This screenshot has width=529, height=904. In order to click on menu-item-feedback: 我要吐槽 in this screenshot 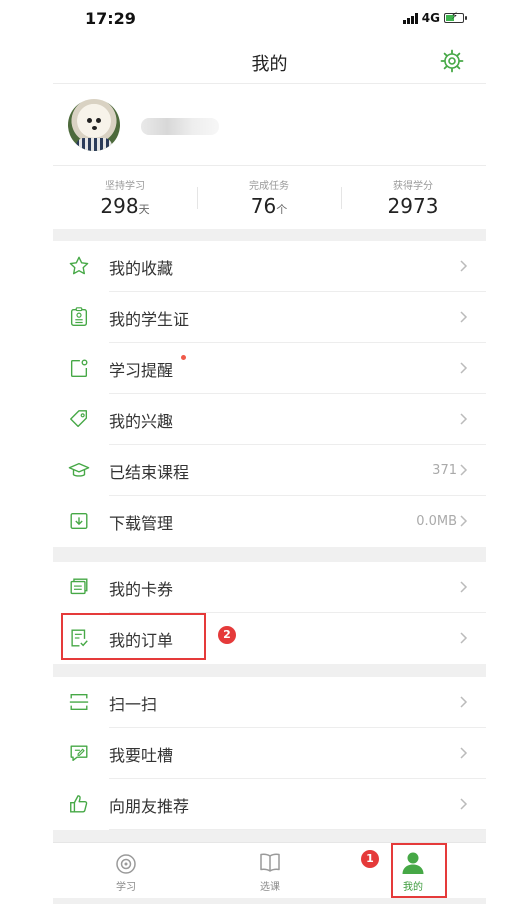, I will do `click(269, 753)`.